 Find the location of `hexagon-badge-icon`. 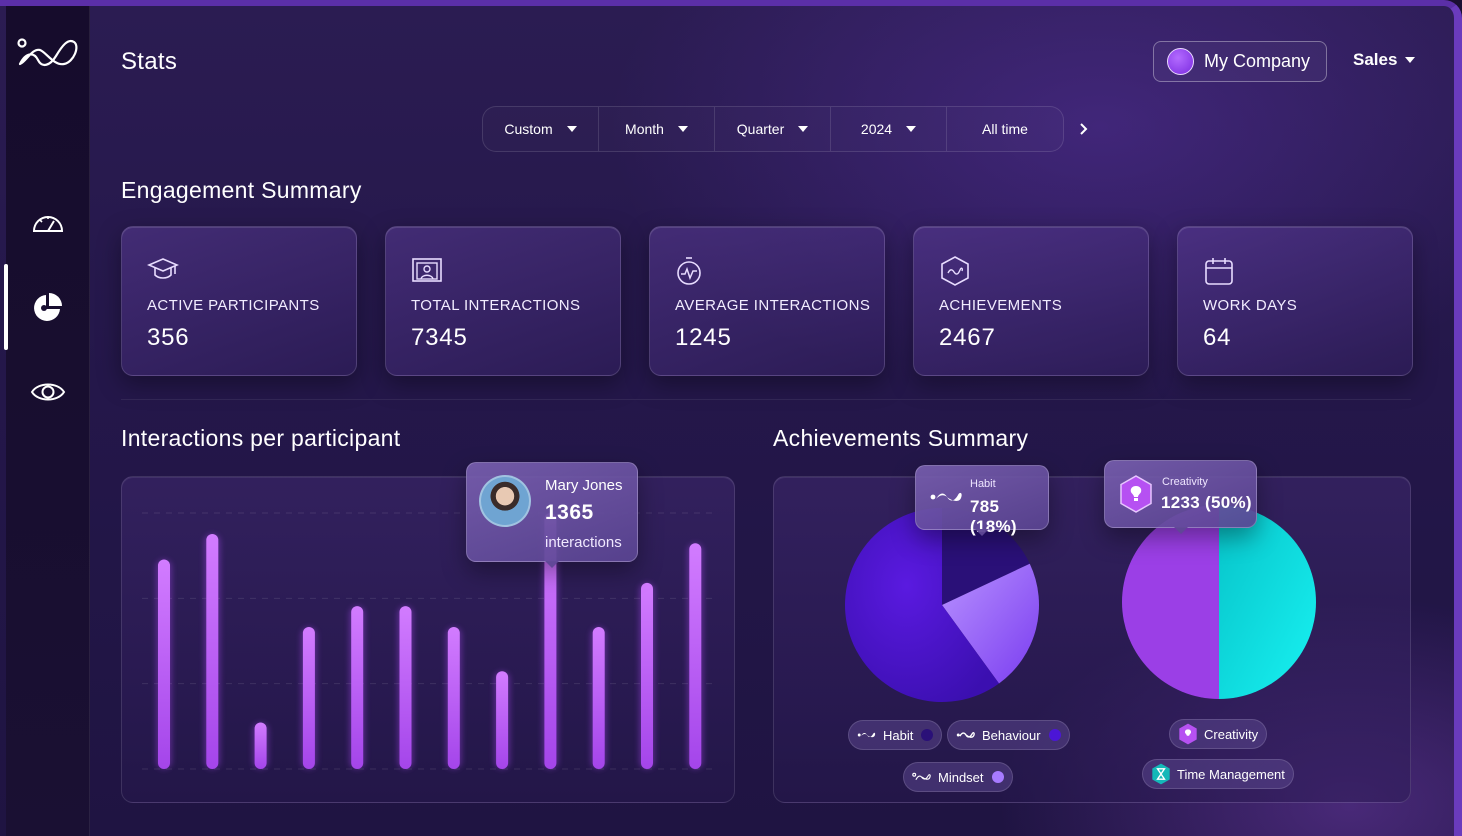

hexagon-badge-icon is located at coordinates (955, 271).